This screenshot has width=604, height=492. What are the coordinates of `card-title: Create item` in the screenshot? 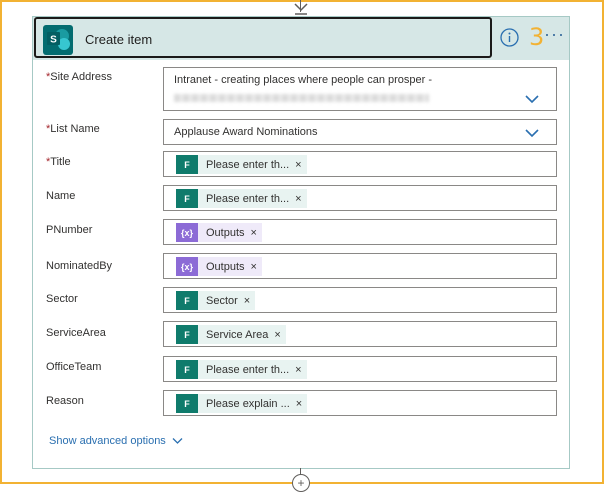 It's located at (119, 39).